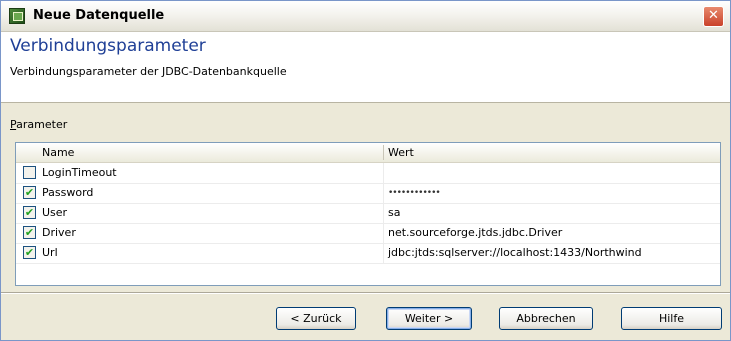 The image size is (731, 341). I want to click on parameter-name: LoginTimeout, so click(79, 172).